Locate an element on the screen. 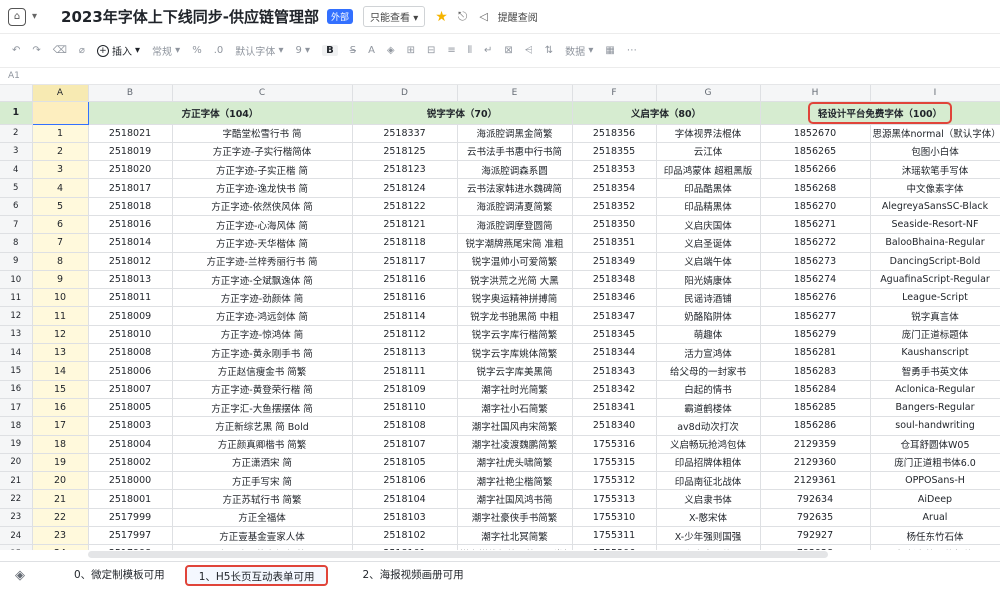 The width and height of the screenshot is (1000, 589). cell-e: 锐字云字库美黑简 is located at coordinates (515, 371).